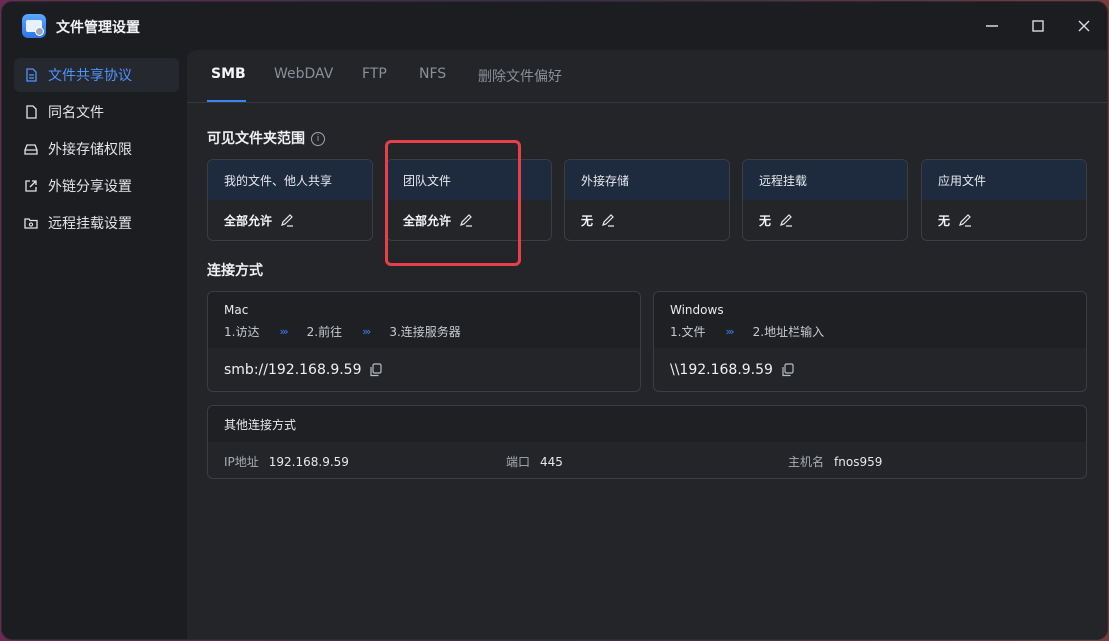 This screenshot has width=1109, height=641. What do you see at coordinates (324, 332) in the screenshot?
I see `mac-step-2: 2.前往` at bounding box center [324, 332].